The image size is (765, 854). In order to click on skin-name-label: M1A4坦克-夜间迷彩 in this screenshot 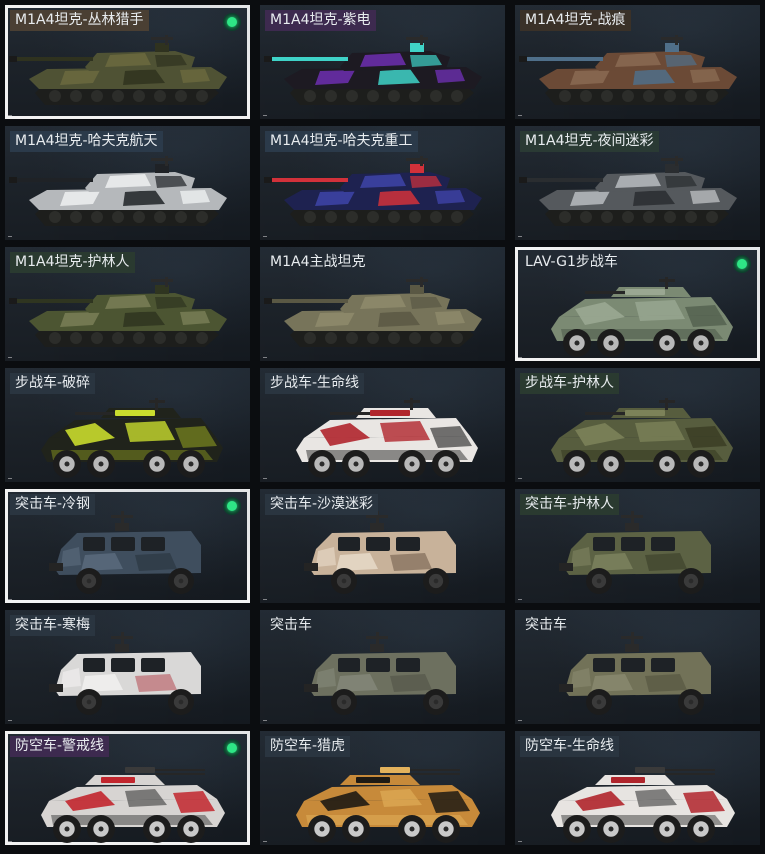, I will do `click(589, 141)`.